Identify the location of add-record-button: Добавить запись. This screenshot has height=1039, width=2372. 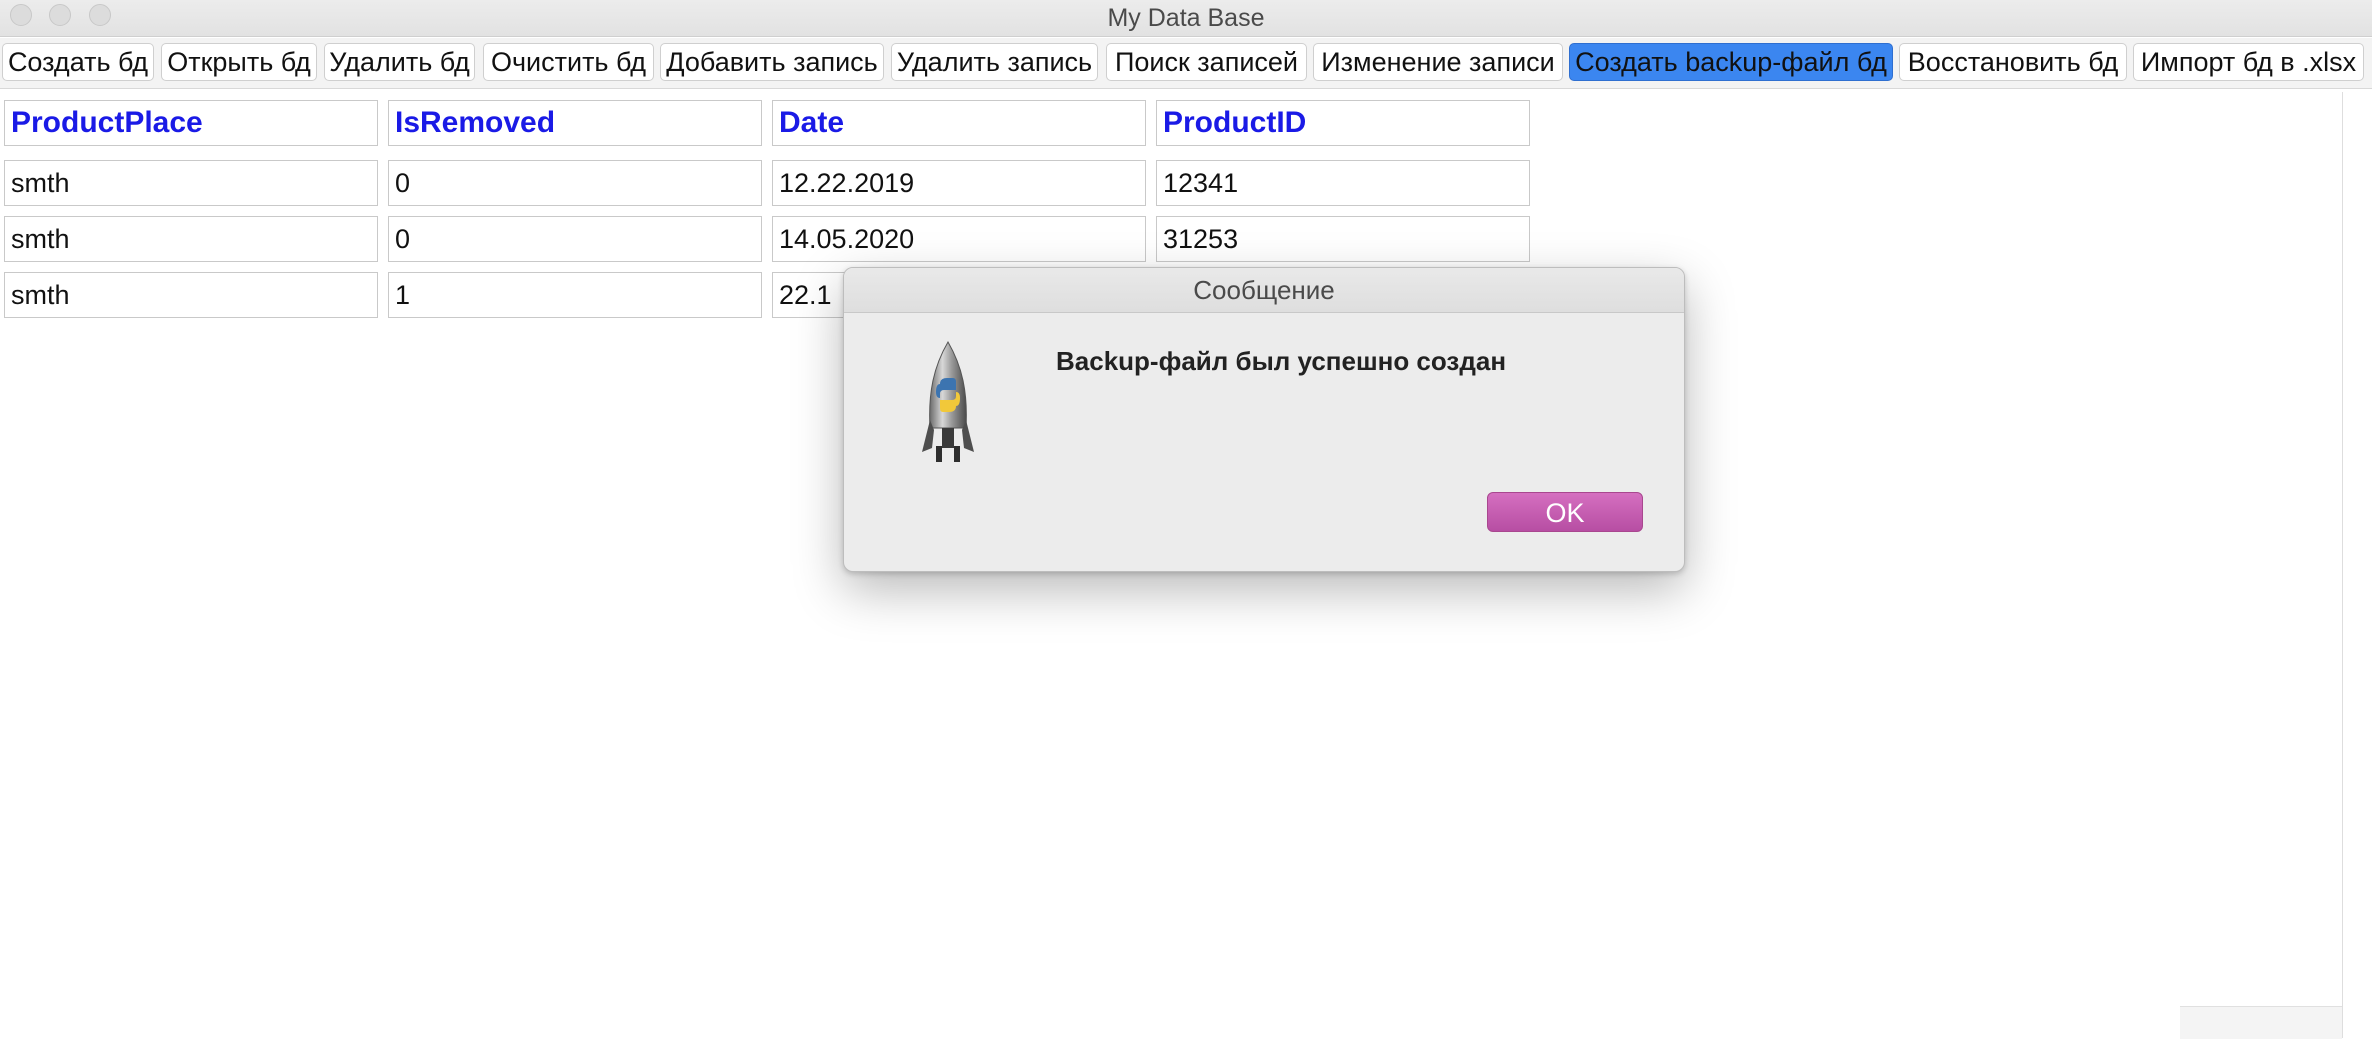
(772, 62).